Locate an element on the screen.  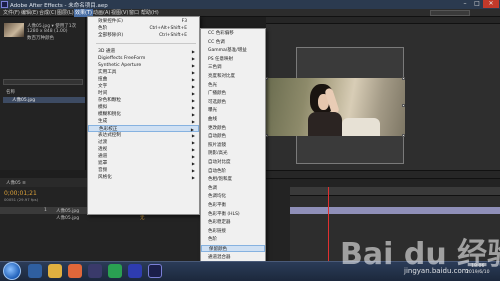
effect-menu-item: 实用工具 ▶ is located at coordinates (143, 72).